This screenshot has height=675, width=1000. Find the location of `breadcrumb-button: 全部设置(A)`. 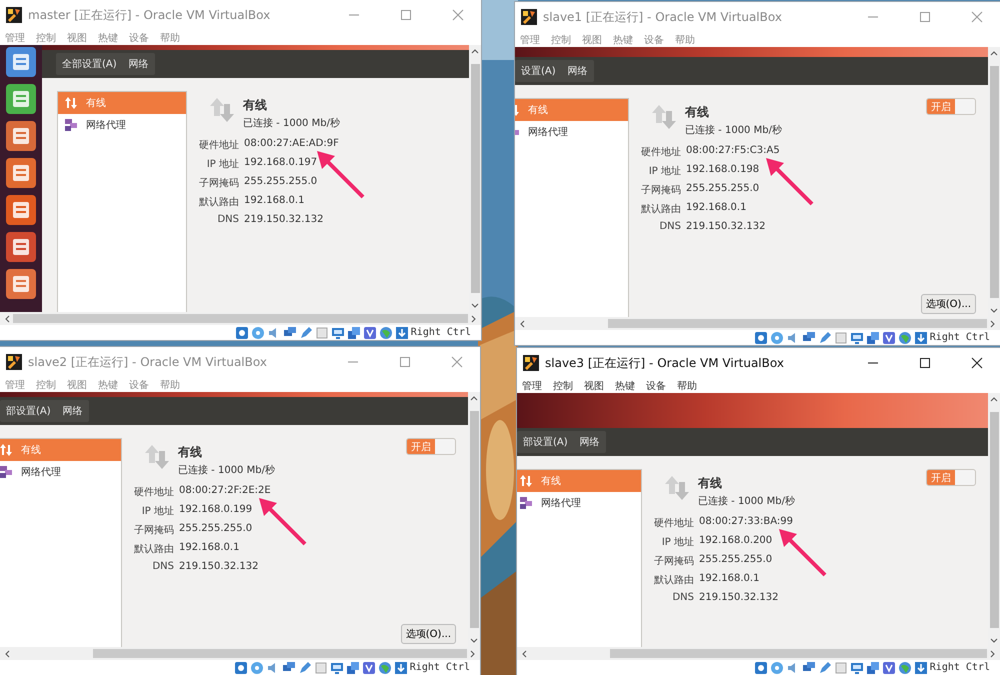

breadcrumb-button: 全部设置(A) is located at coordinates (89, 64).